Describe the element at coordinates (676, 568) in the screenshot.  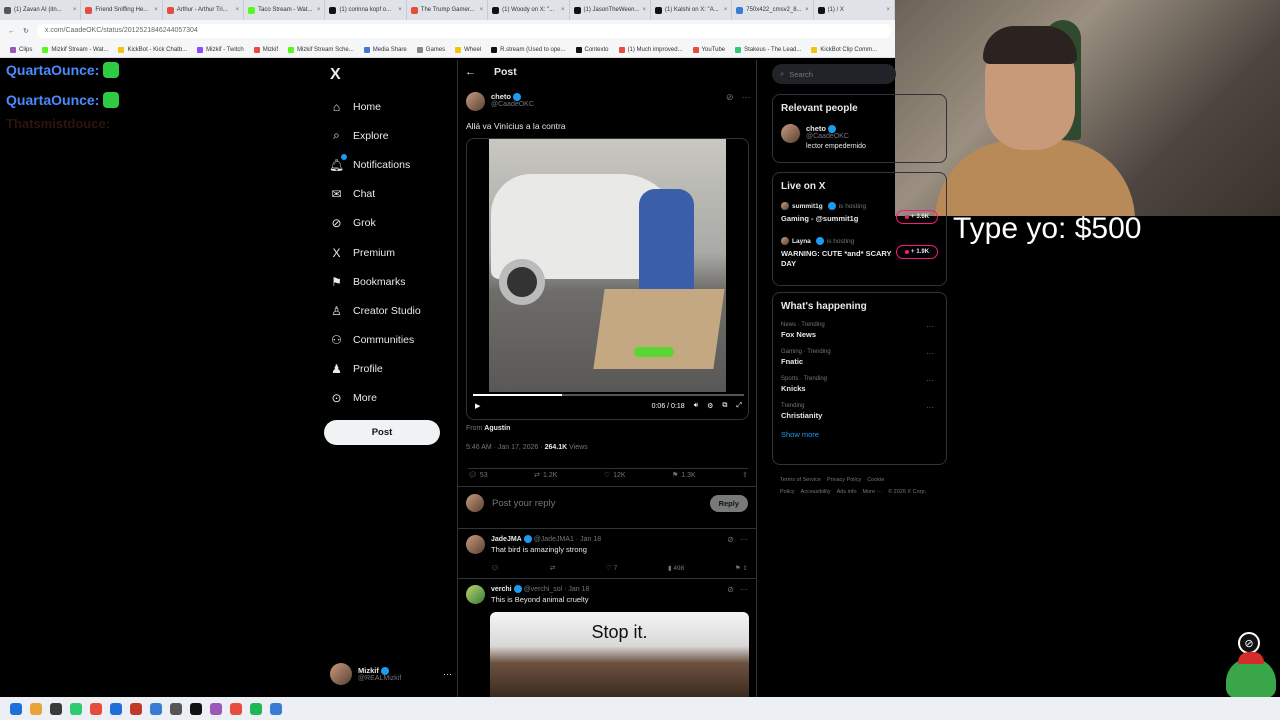
I see `views-action: ▮ 498` at that location.